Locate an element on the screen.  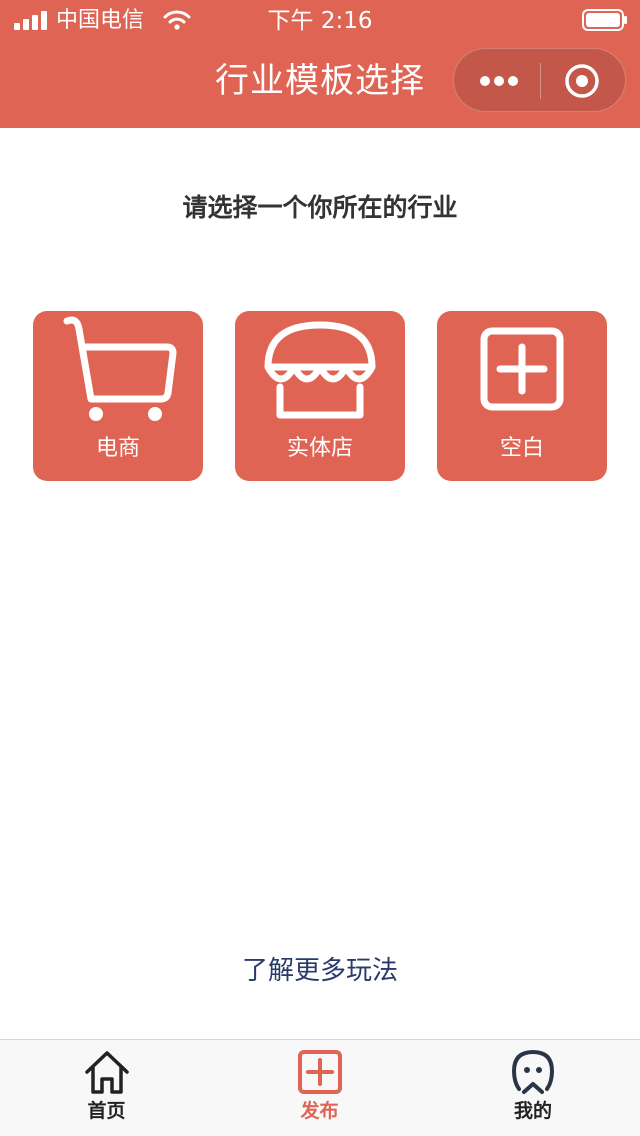
more-dots-icon is located at coordinates (499, 81).